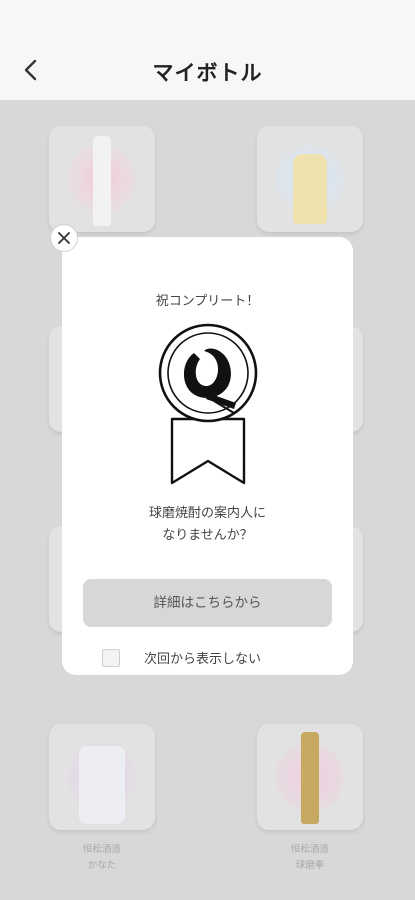 The image size is (415, 900). I want to click on dialog-message: 球磨焼酎の案内人に なりませんか？, so click(207, 525).